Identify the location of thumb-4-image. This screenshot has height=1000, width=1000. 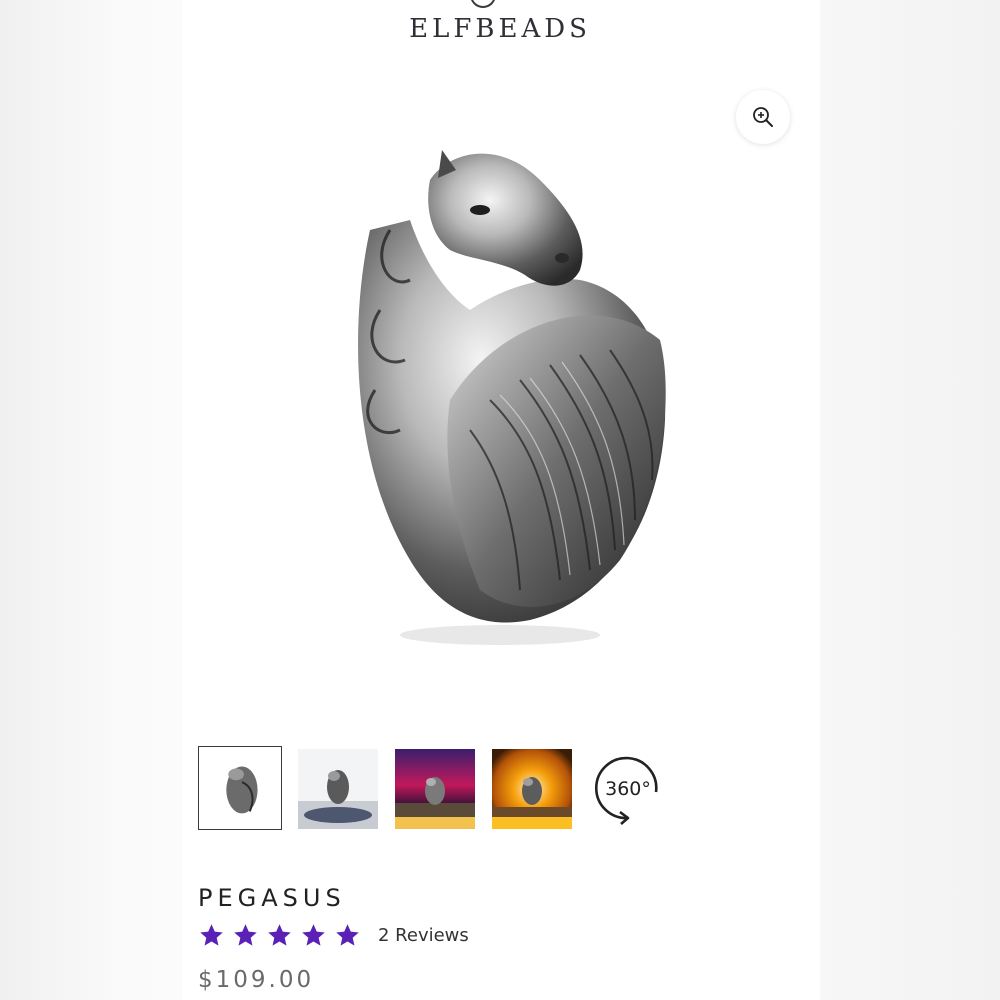
(532, 789).